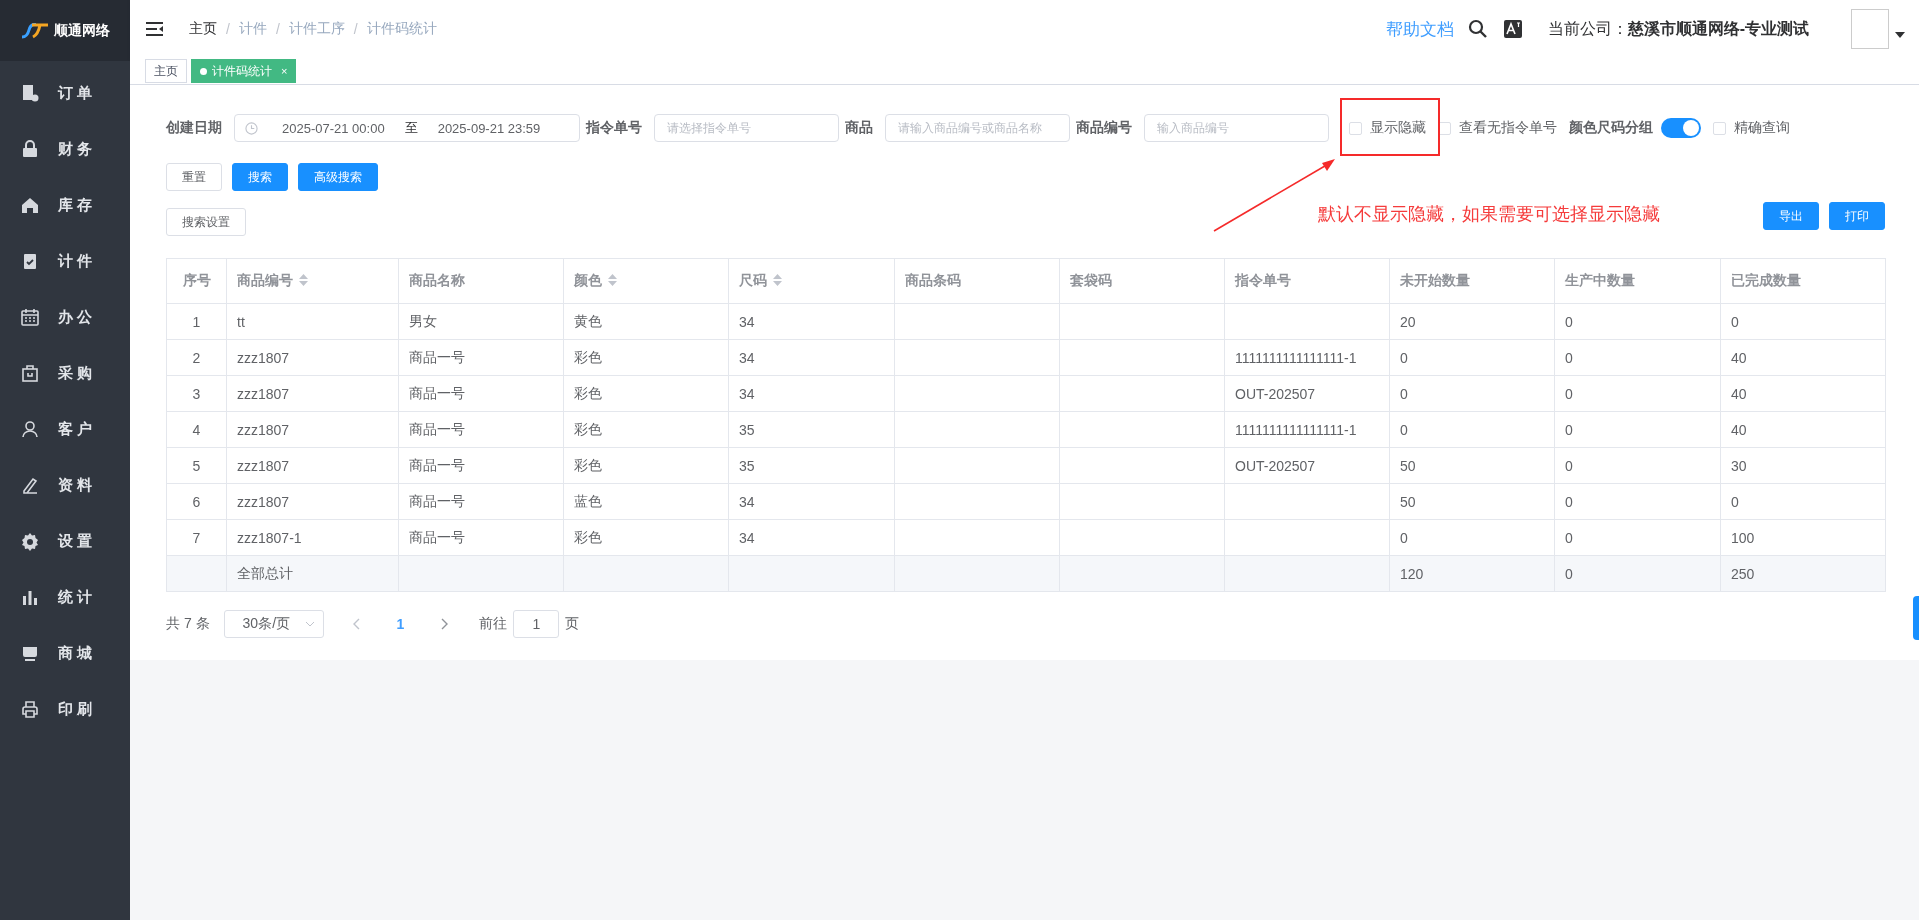 This screenshot has width=1919, height=920. Describe the element at coordinates (1263, 280) in the screenshot. I see `column-header: 指令单号` at that location.